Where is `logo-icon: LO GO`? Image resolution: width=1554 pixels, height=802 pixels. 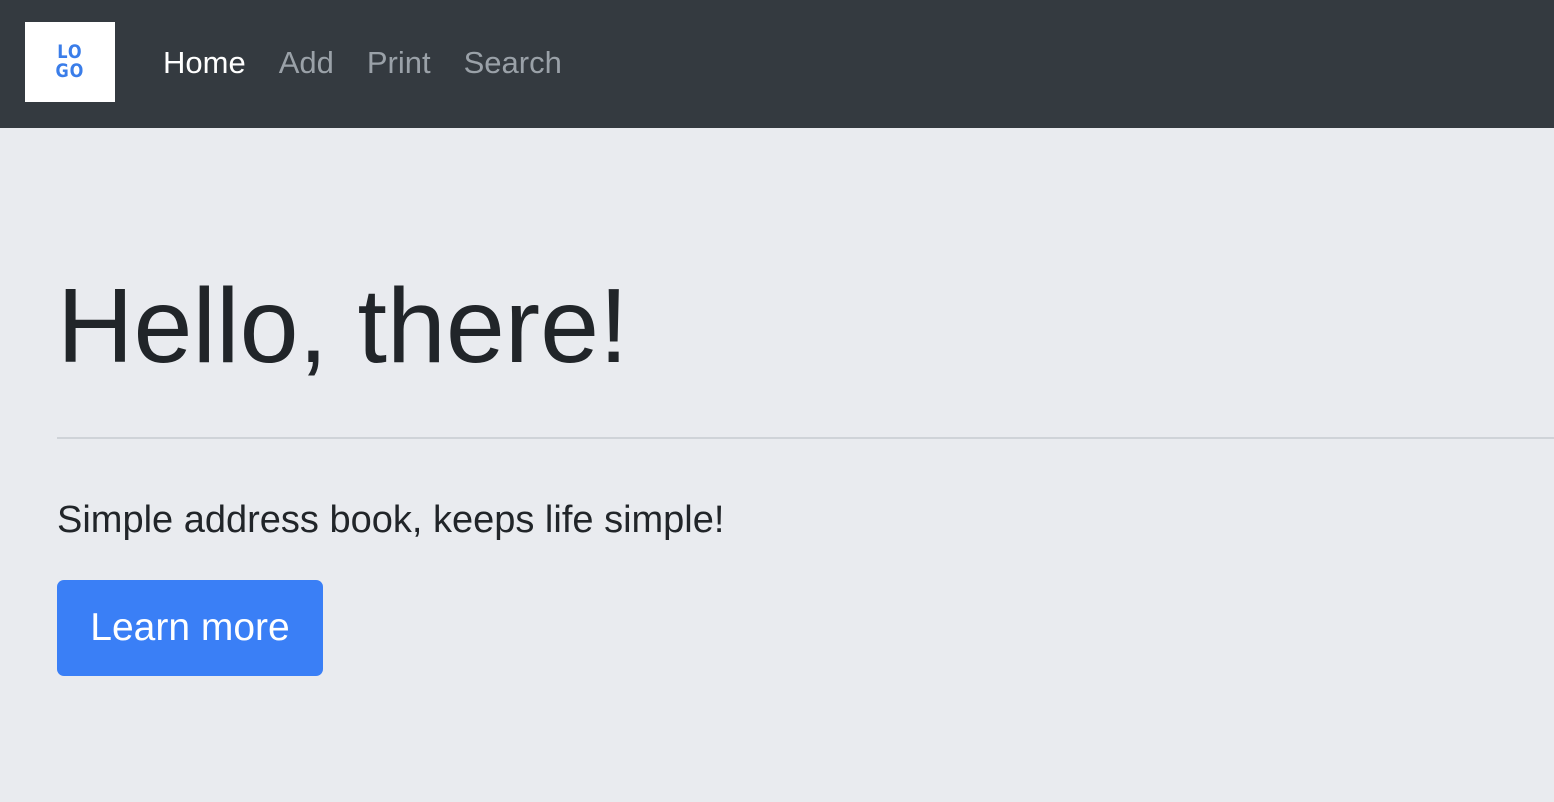 logo-icon: LO GO is located at coordinates (70, 62).